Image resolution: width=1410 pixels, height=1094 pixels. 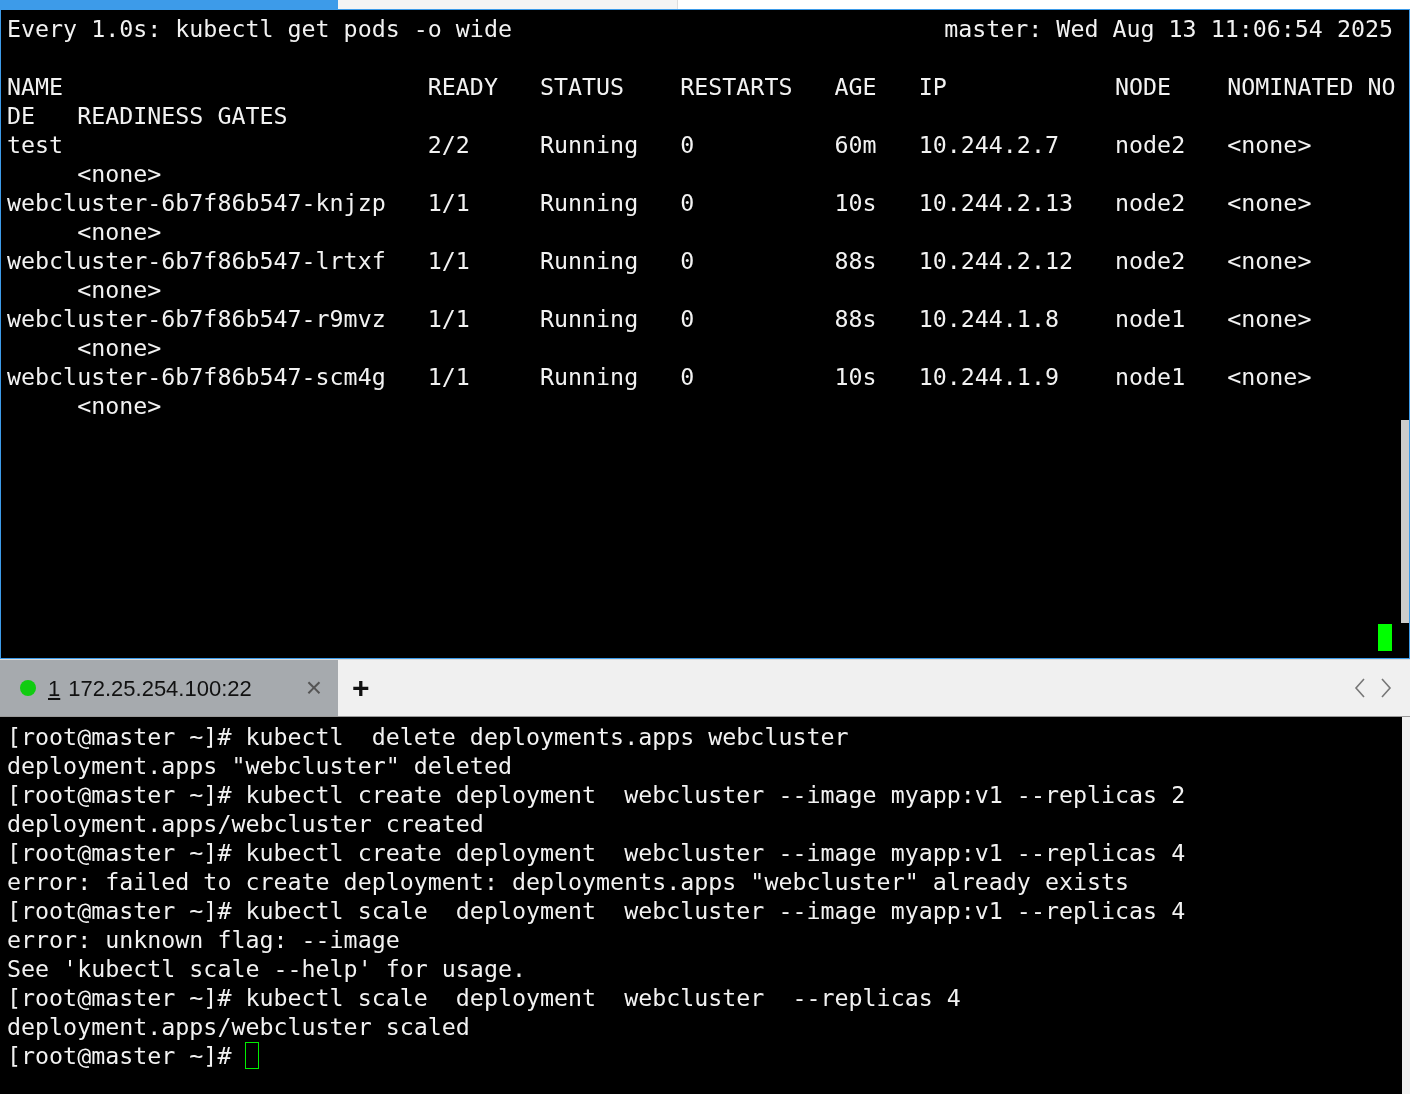 I want to click on terminal-line: [root@master ~]# kubectl scale deployment webcluster --replicas 4, so click(x=484, y=997).